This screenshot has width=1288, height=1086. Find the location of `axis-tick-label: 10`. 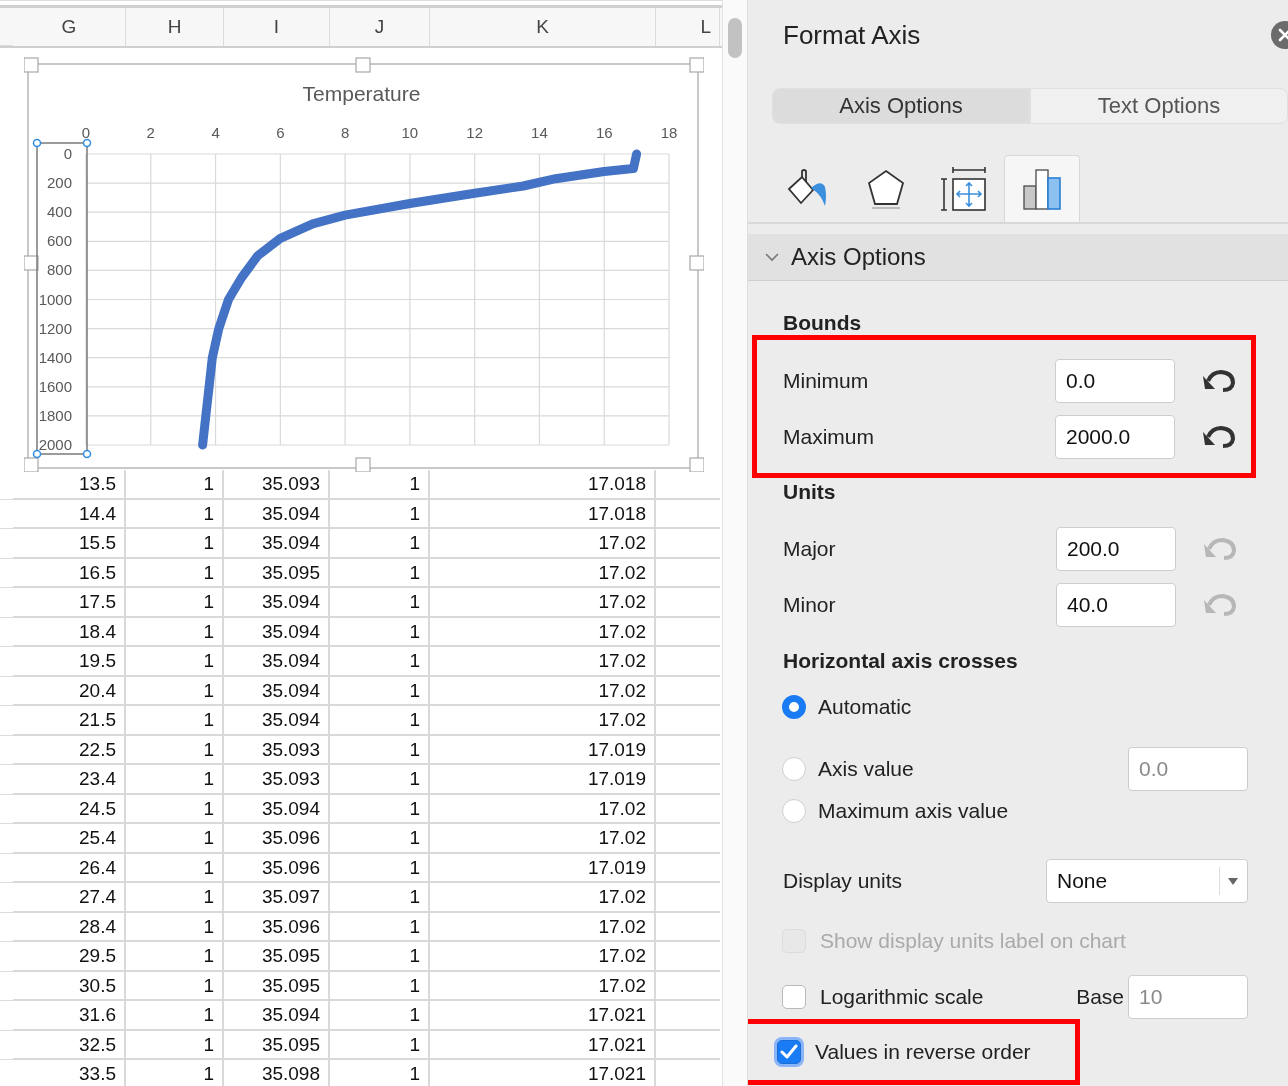

axis-tick-label: 10 is located at coordinates (410, 132).